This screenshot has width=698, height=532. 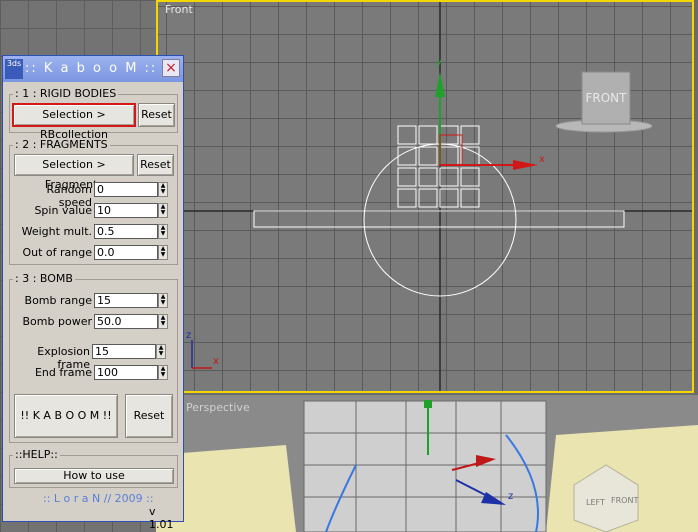 What do you see at coordinates (74, 122) in the screenshot?
I see `selection-rbcollection-button: Selection > RBcollection` at bounding box center [74, 122].